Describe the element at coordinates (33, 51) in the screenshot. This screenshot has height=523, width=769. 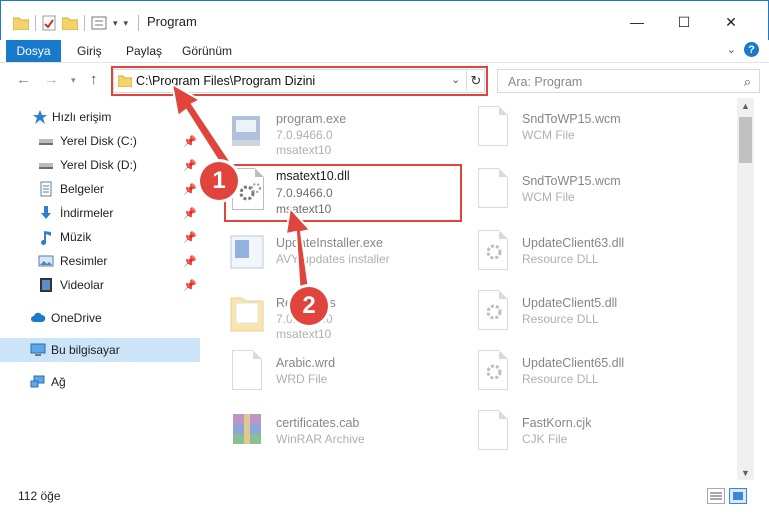
I see `tab-file: Dosya` at that location.